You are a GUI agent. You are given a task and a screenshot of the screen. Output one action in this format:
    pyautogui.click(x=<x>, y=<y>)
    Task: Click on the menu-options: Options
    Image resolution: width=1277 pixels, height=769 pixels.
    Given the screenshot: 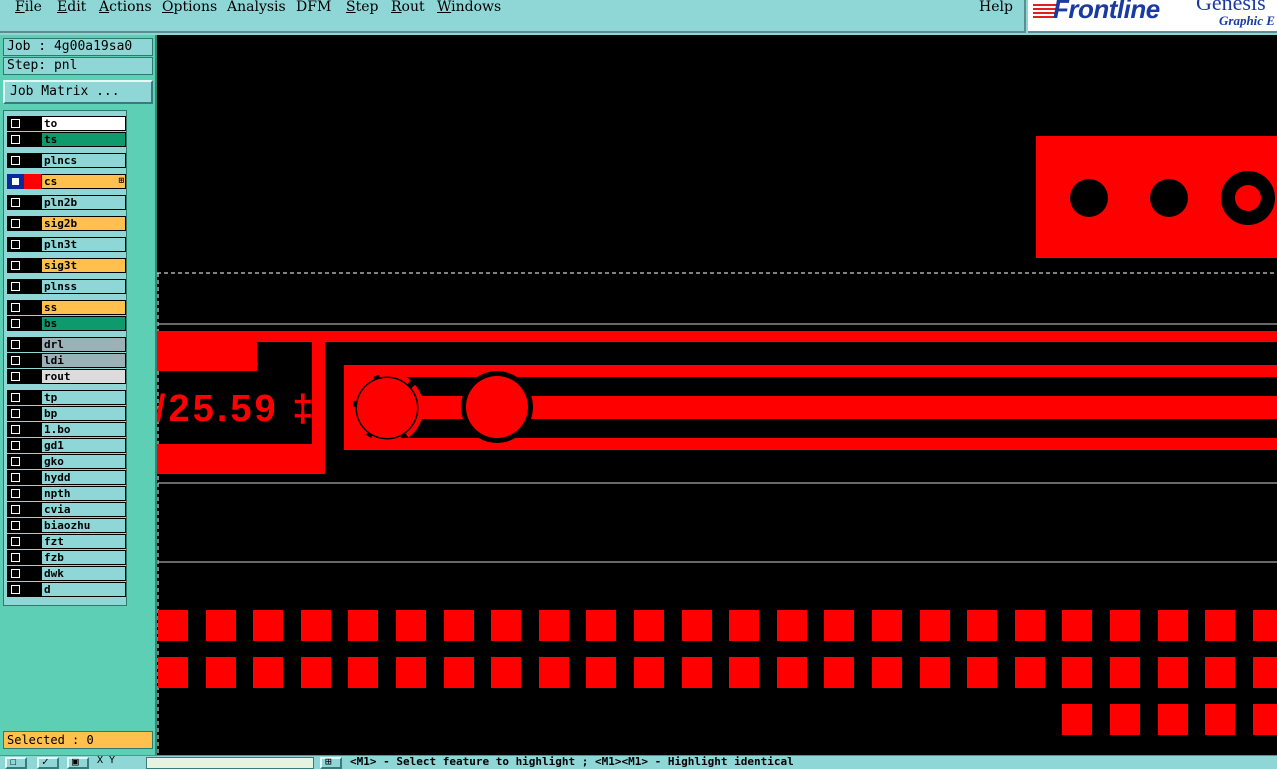 What is the action you would take?
    pyautogui.click(x=189, y=7)
    